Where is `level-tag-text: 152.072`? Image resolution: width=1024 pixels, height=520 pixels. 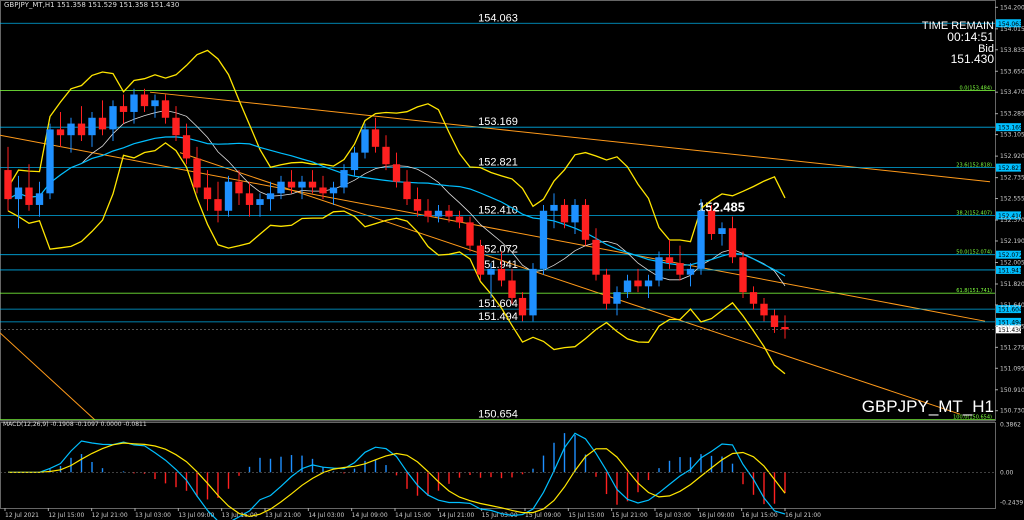
level-tag-text: 152.072 is located at coordinates (1010, 255).